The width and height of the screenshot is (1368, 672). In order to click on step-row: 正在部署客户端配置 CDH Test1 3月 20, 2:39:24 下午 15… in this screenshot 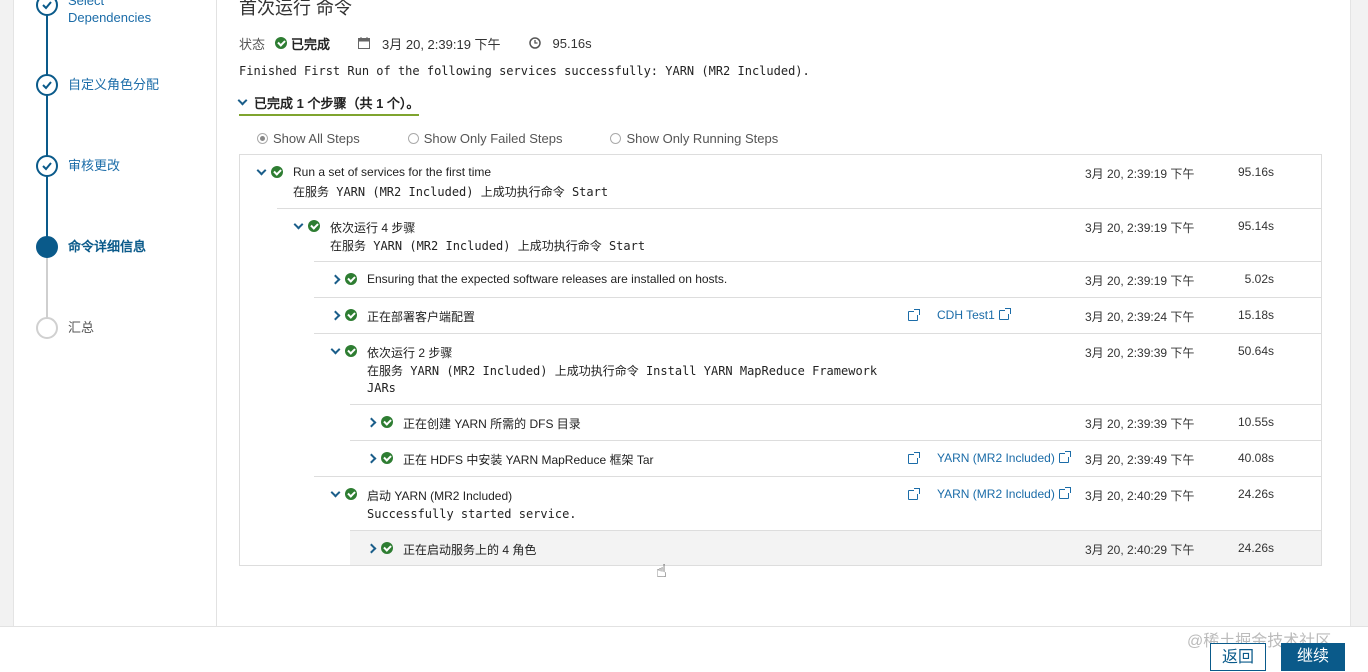, I will do `click(817, 315)`.